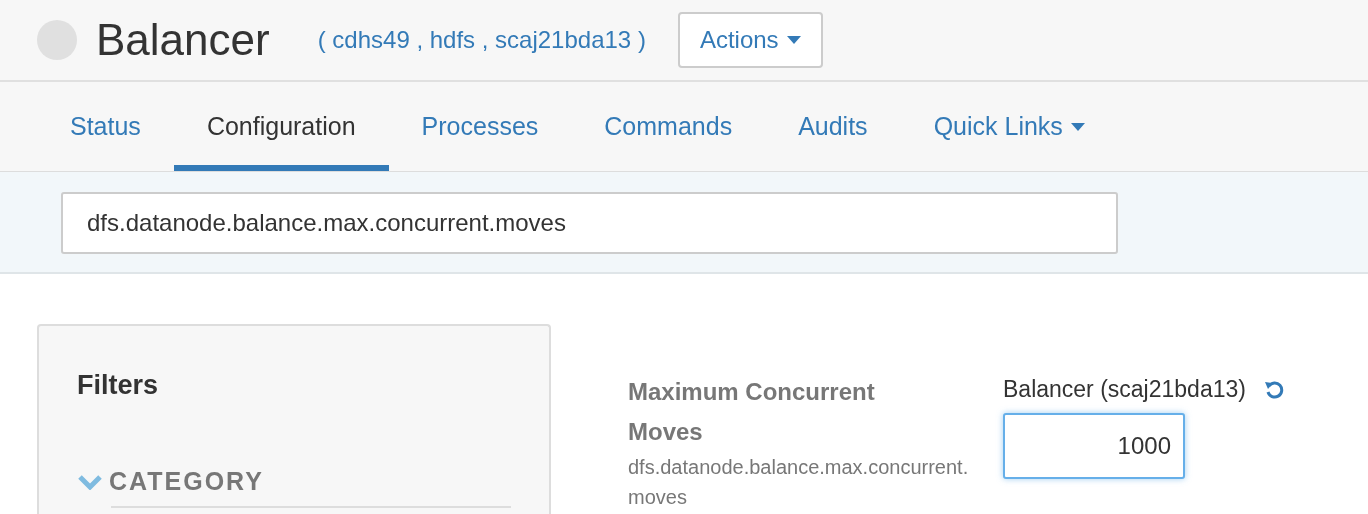 The image size is (1368, 514). I want to click on tab: Processes, so click(480, 126).